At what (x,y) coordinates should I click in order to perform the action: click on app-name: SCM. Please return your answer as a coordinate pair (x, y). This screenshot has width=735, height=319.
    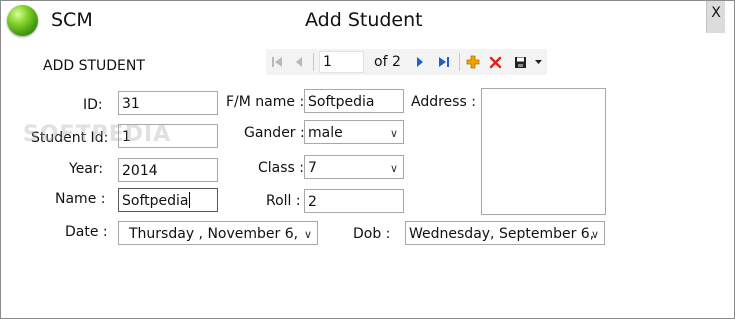
    Looking at the image, I should click on (72, 20).